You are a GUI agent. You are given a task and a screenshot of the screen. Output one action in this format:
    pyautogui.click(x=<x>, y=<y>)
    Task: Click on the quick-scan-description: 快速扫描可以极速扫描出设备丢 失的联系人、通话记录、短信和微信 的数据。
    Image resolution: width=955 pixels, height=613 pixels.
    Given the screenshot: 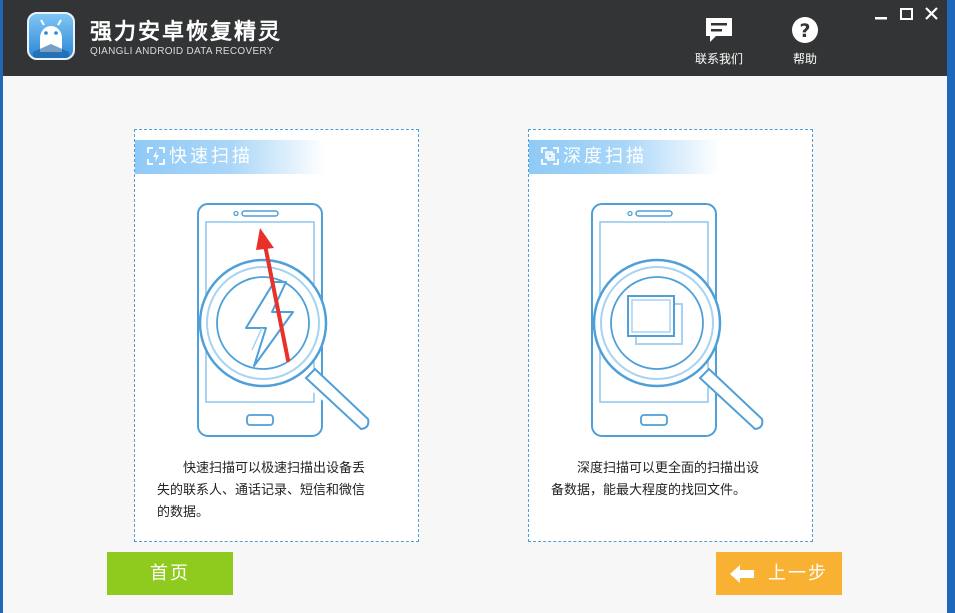 What is the action you would take?
    pyautogui.click(x=279, y=491)
    